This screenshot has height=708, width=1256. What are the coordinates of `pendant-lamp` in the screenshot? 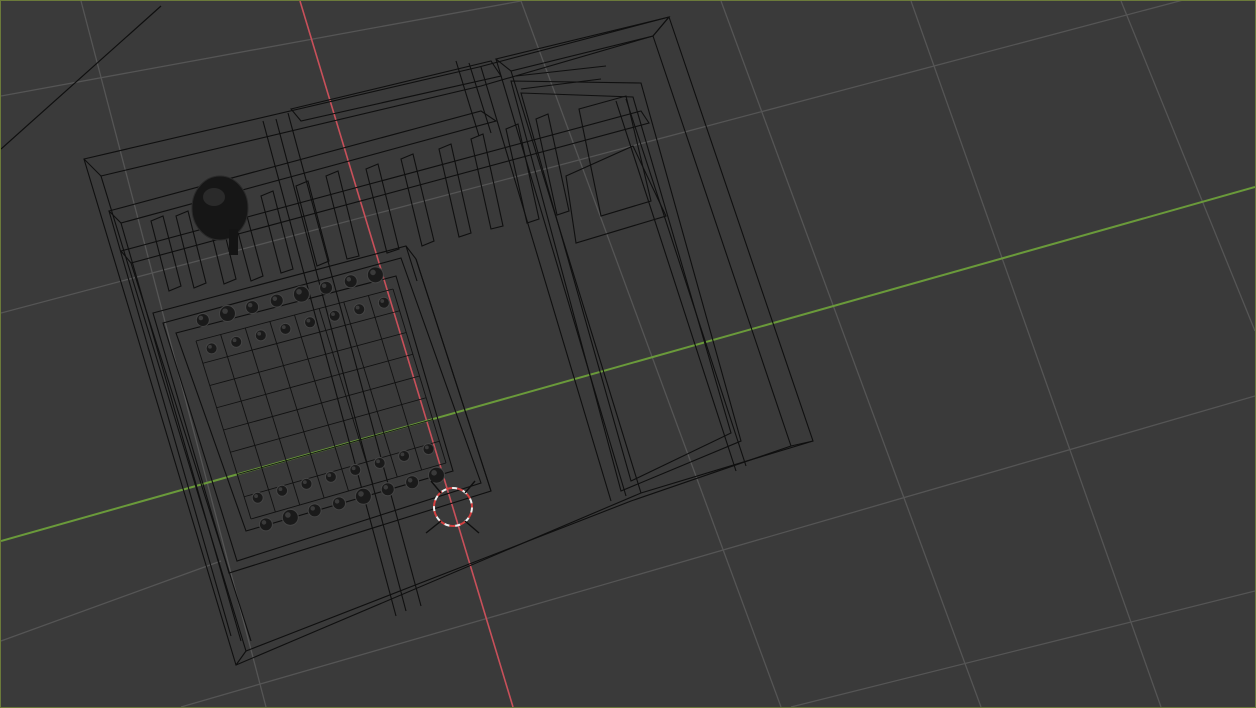 It's located at (220, 215).